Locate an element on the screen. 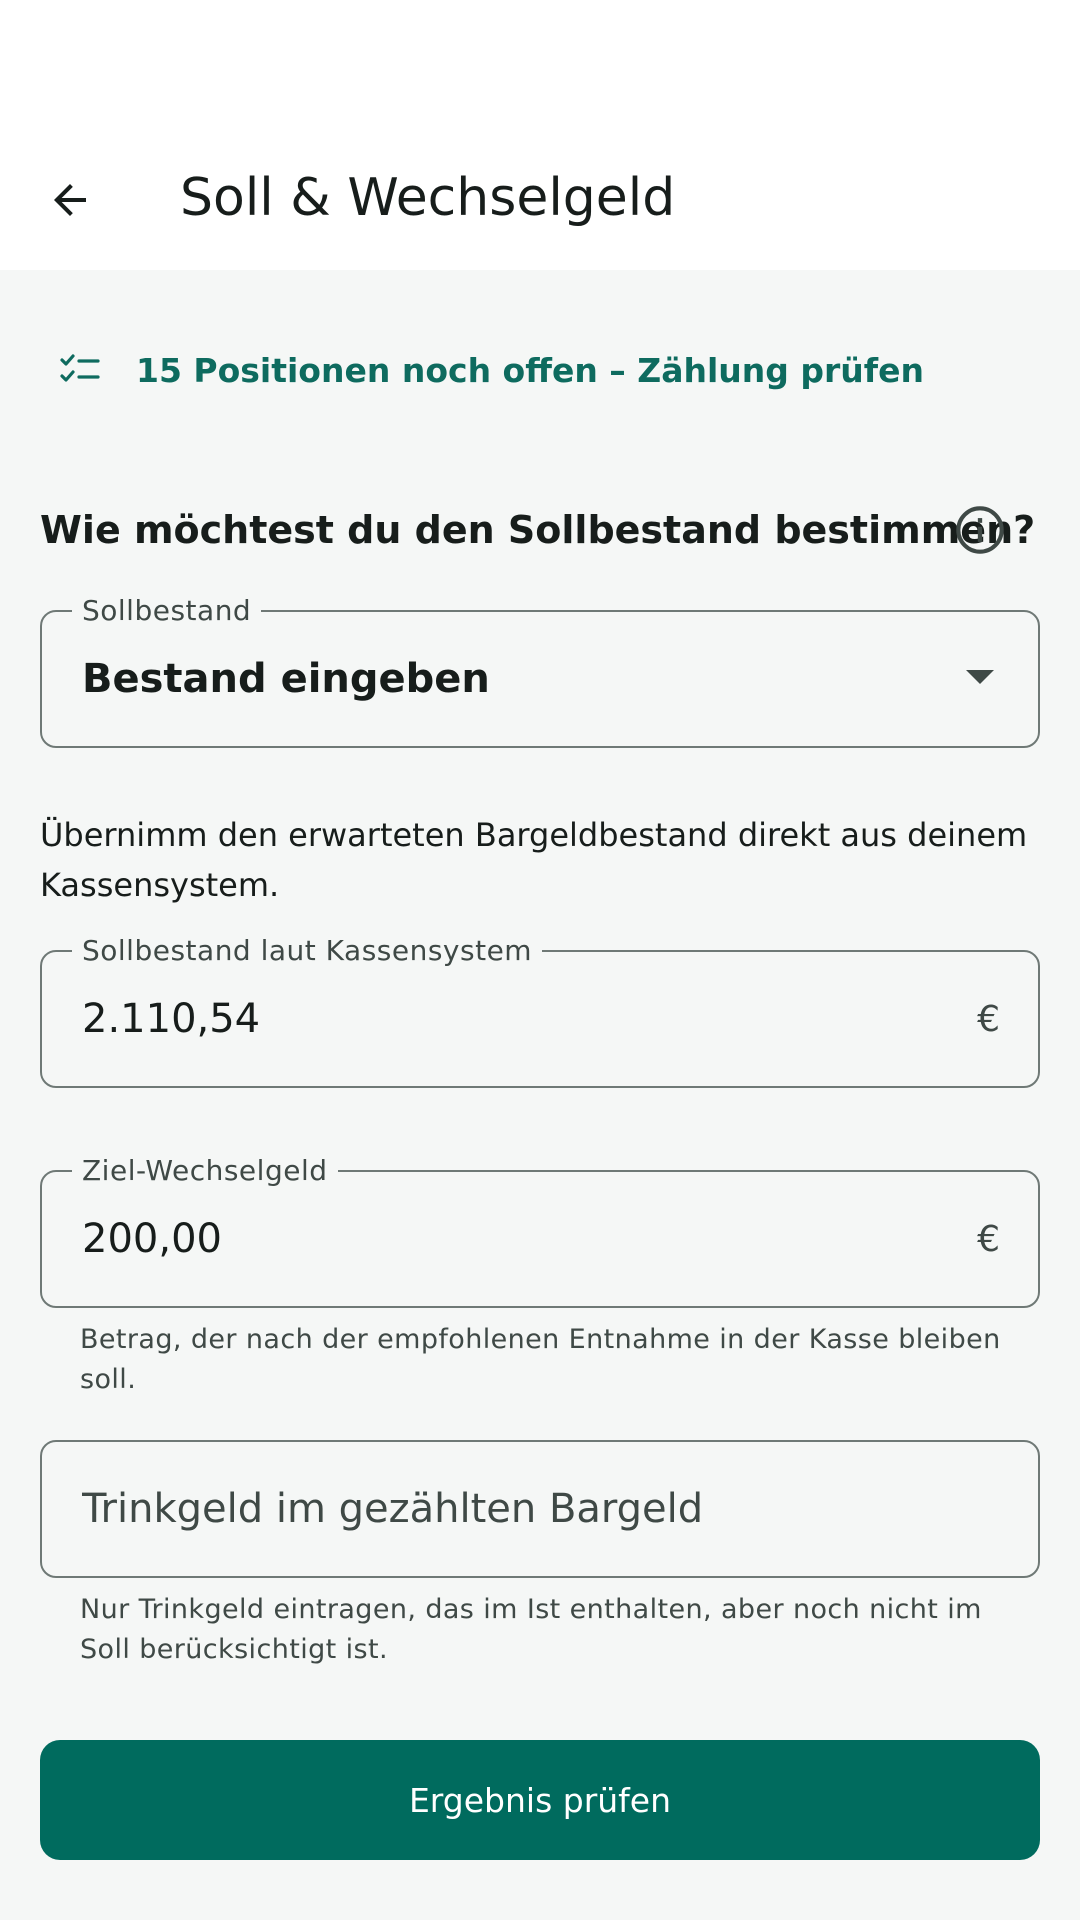 The width and height of the screenshot is (1080, 1920). sollbestand-select: Sollbestand Bestand eingeben is located at coordinates (540, 671).